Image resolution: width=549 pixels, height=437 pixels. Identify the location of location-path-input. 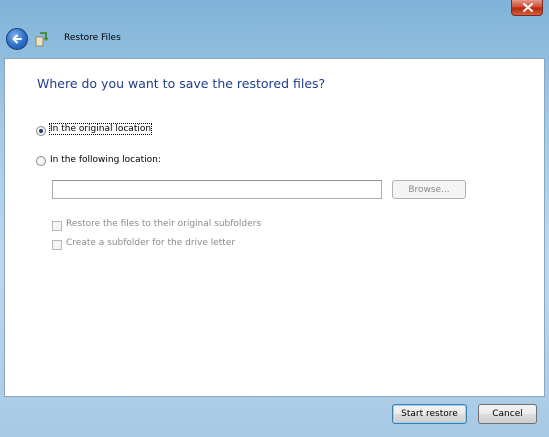
(217, 189).